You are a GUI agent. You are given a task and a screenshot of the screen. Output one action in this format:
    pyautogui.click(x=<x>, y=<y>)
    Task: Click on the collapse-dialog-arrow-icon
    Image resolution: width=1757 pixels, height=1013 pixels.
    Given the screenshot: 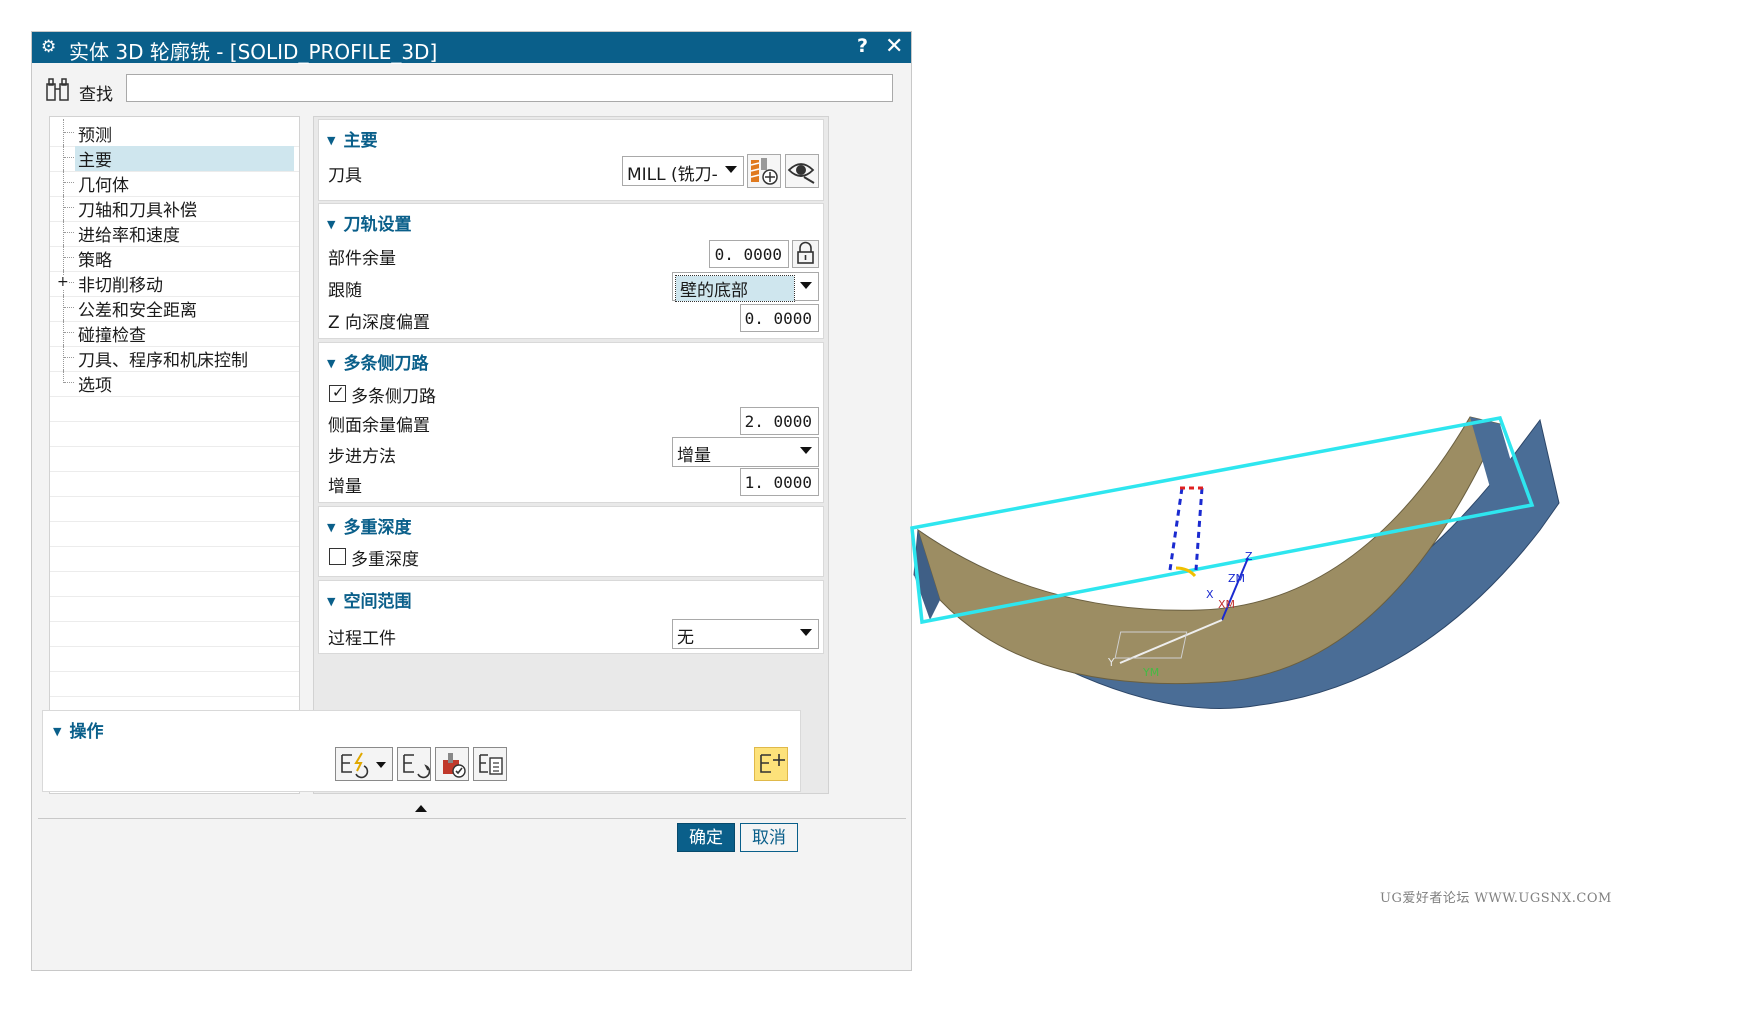 What is the action you would take?
    pyautogui.click(x=421, y=808)
    